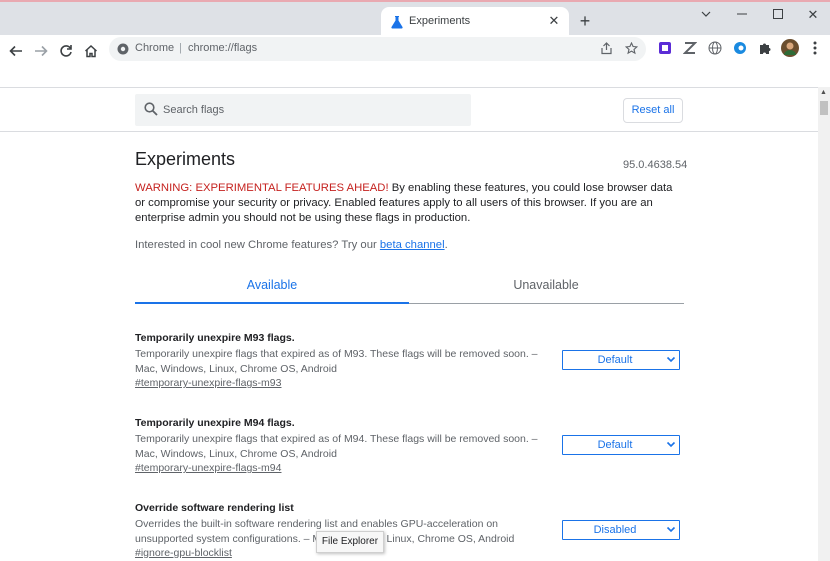  I want to click on tab-strip: Experiments ✕ + ✕, so click(415, 18).